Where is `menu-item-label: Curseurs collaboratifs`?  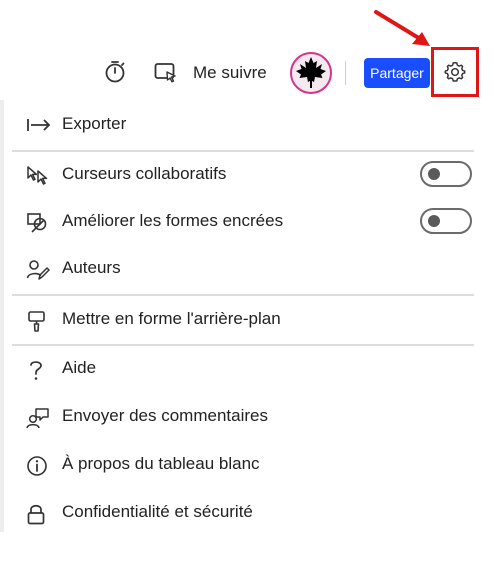 menu-item-label: Curseurs collaboratifs is located at coordinates (144, 173).